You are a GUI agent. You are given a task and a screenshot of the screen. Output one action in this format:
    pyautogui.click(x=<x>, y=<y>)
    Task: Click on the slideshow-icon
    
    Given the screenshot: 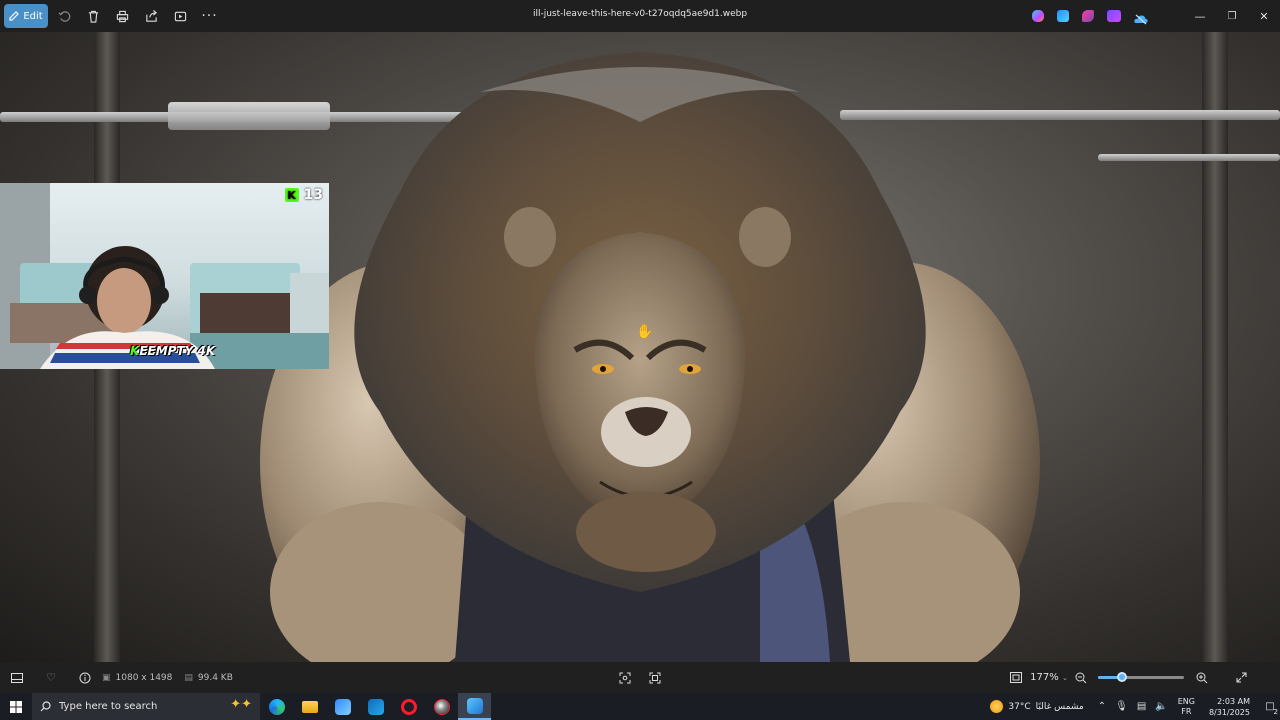 What is the action you would take?
    pyautogui.click(x=180, y=16)
    